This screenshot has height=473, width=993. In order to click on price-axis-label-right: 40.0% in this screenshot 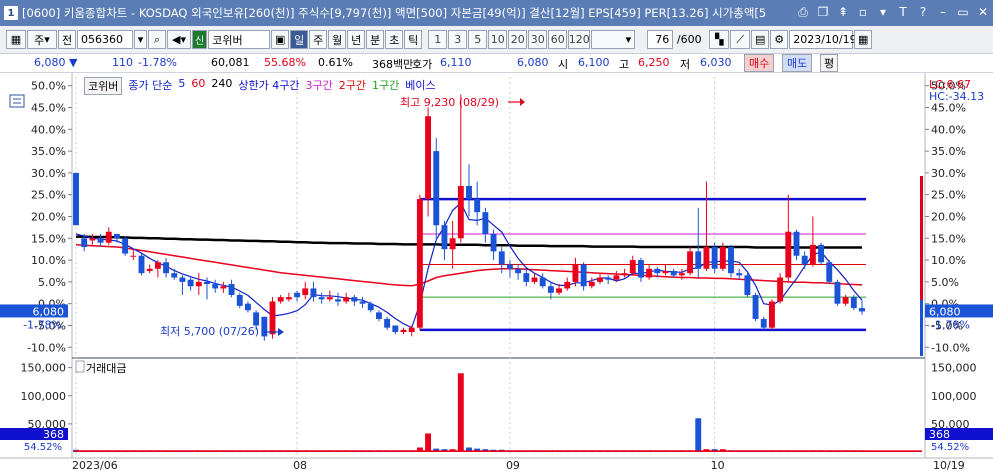, I will do `click(948, 129)`.